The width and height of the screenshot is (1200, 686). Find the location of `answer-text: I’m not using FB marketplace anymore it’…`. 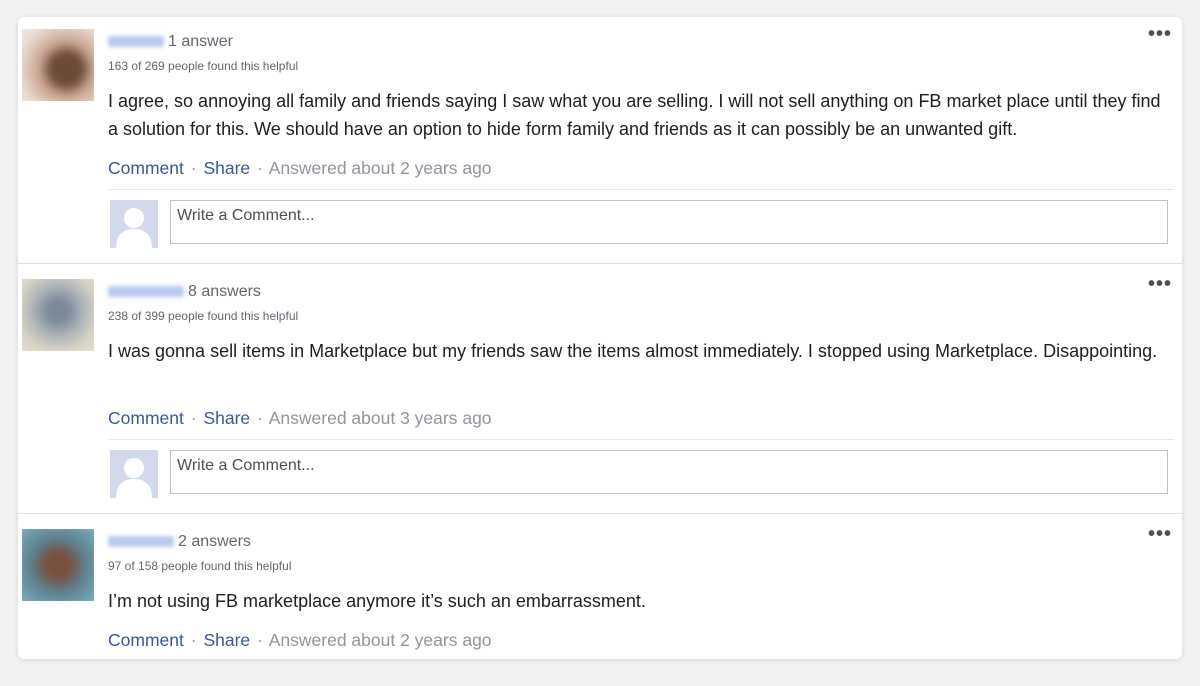

answer-text: I’m not using FB marketplace anymore it’… is located at coordinates (377, 601).